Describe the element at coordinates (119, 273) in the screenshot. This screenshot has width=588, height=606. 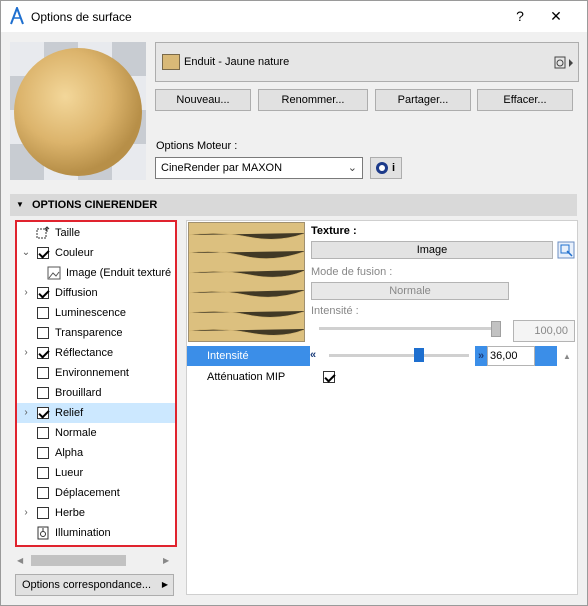
I see `tree-item-label: Image (Enduit texturé` at that location.